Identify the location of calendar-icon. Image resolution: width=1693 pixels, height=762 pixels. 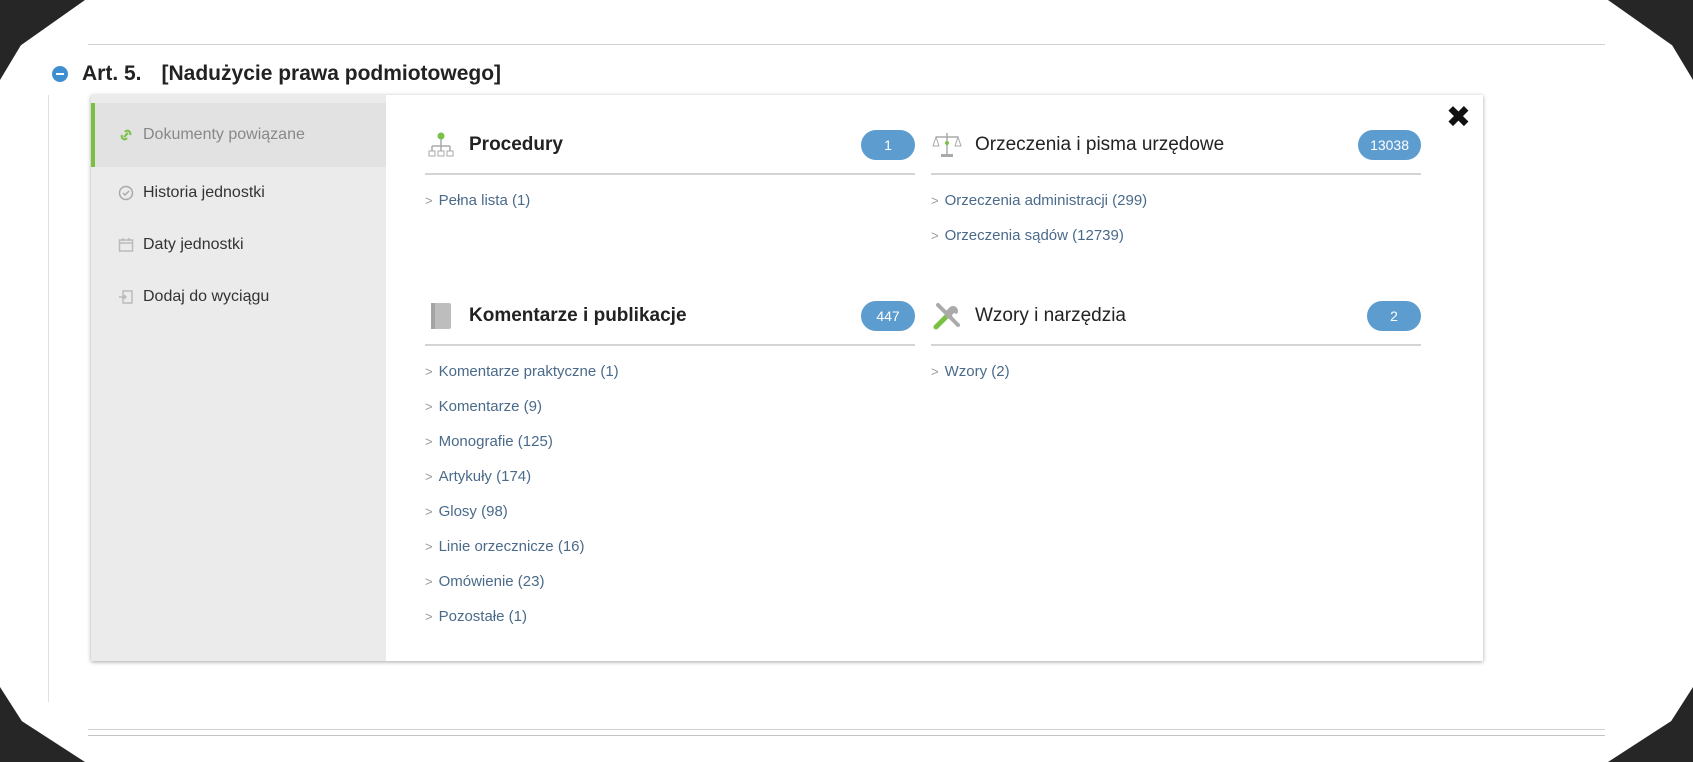
(126, 245).